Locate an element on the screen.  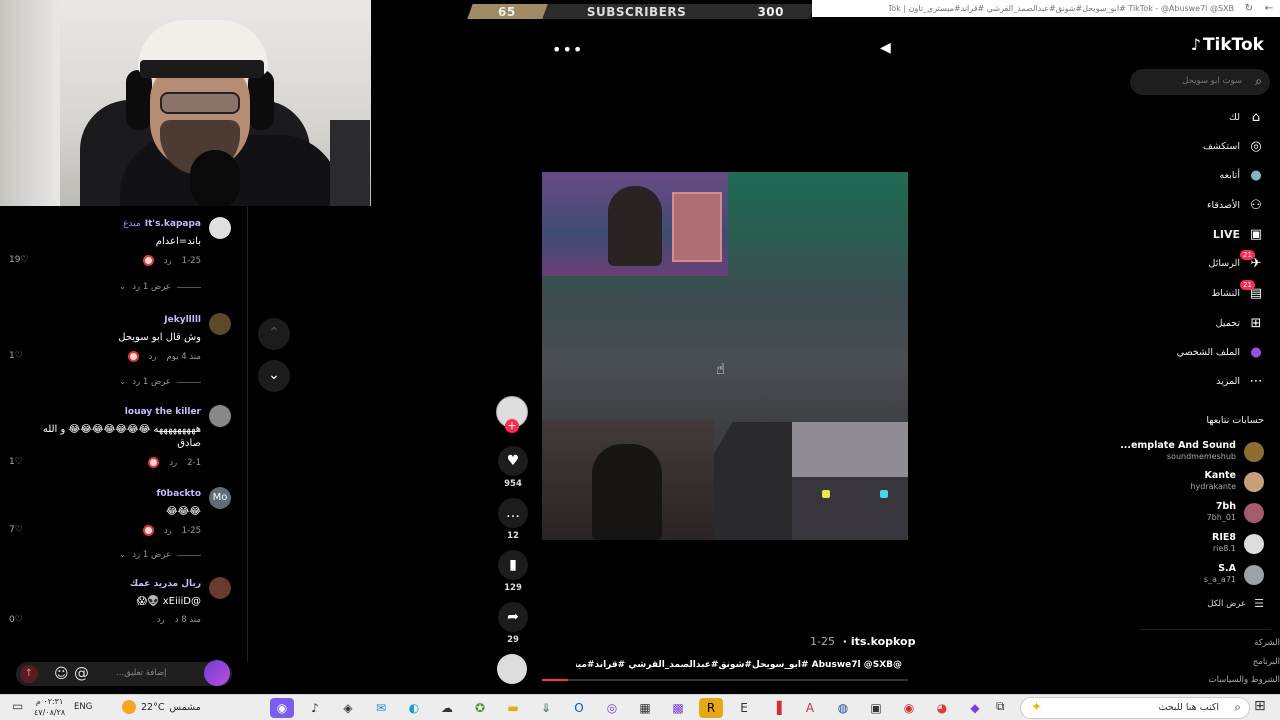
following-account: 7bh 7bh_01 is located at coordinates (1194, 513).